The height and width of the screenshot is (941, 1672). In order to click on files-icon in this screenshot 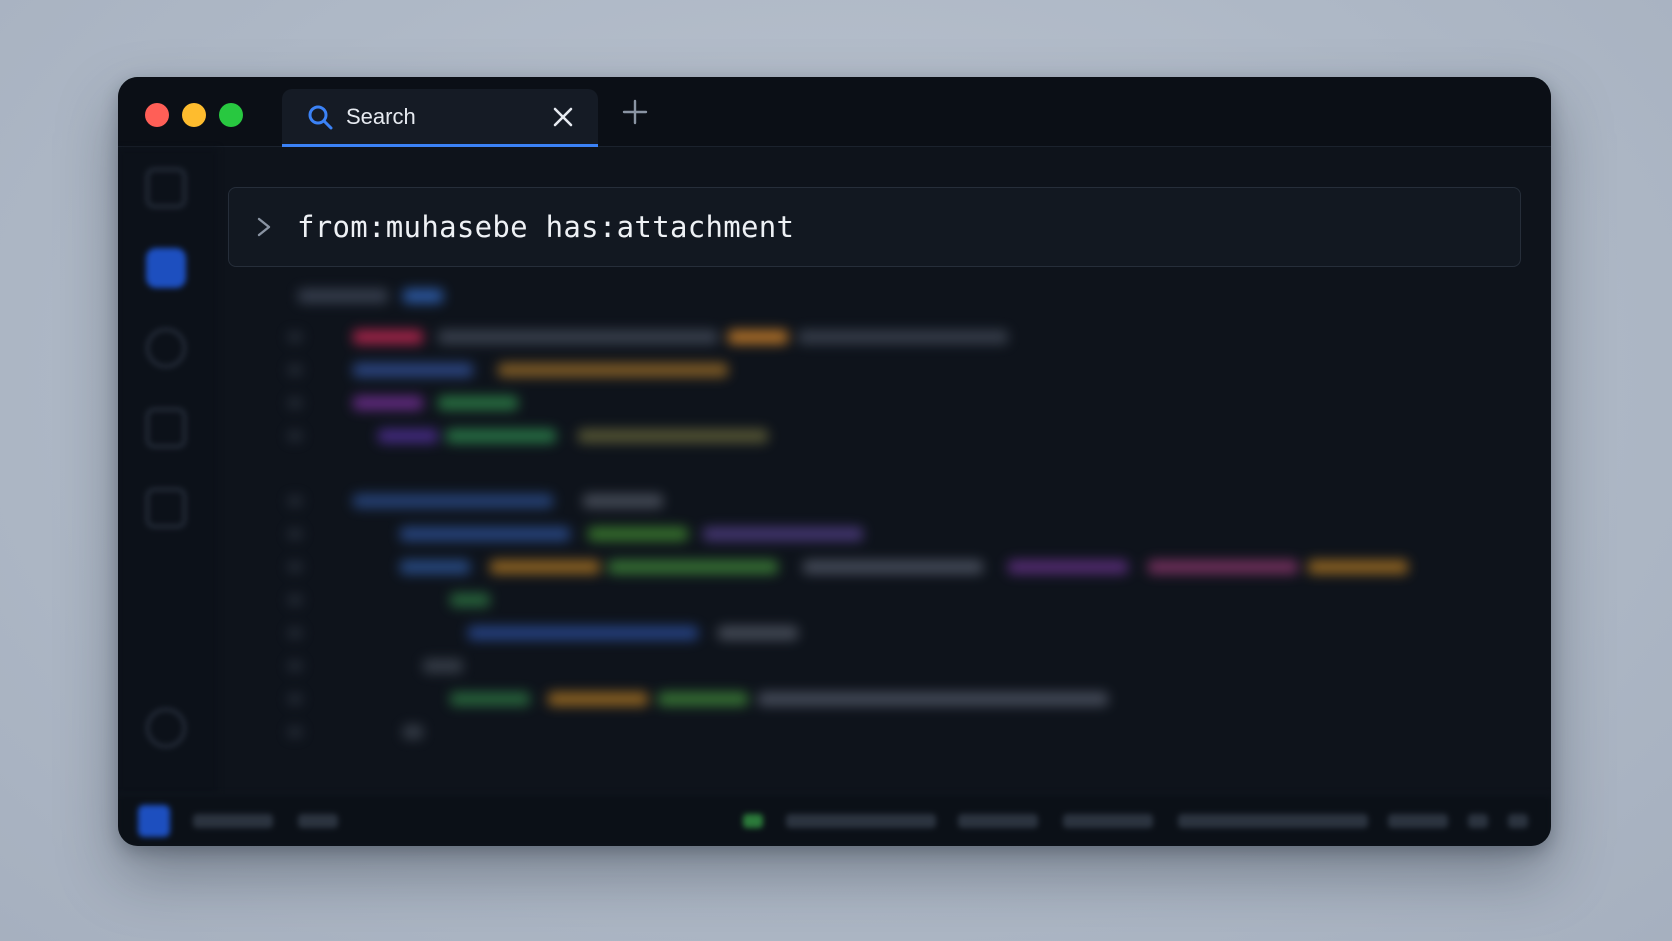, I will do `click(166, 188)`.